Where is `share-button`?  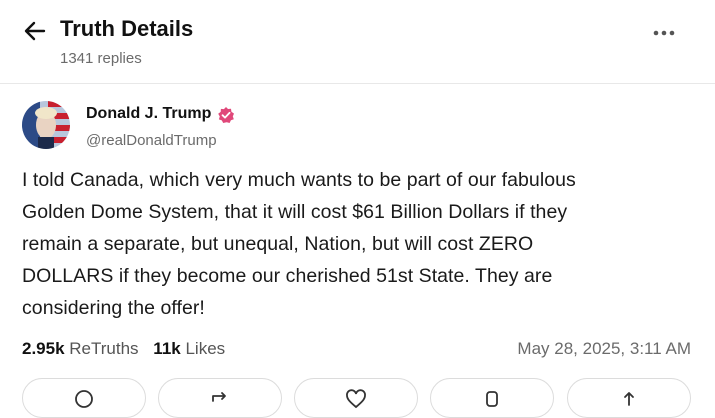 share-button is located at coordinates (629, 398).